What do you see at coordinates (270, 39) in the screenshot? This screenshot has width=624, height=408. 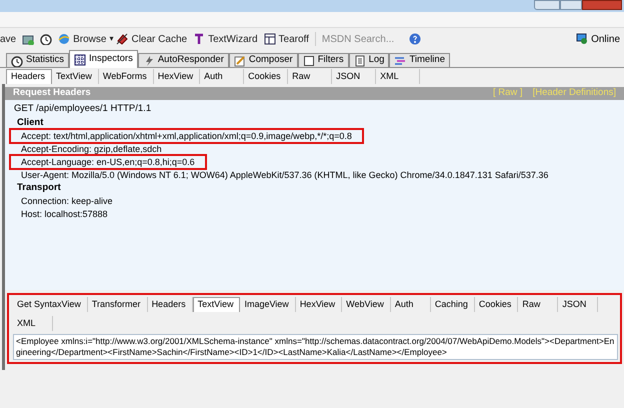 I see `window-icon` at bounding box center [270, 39].